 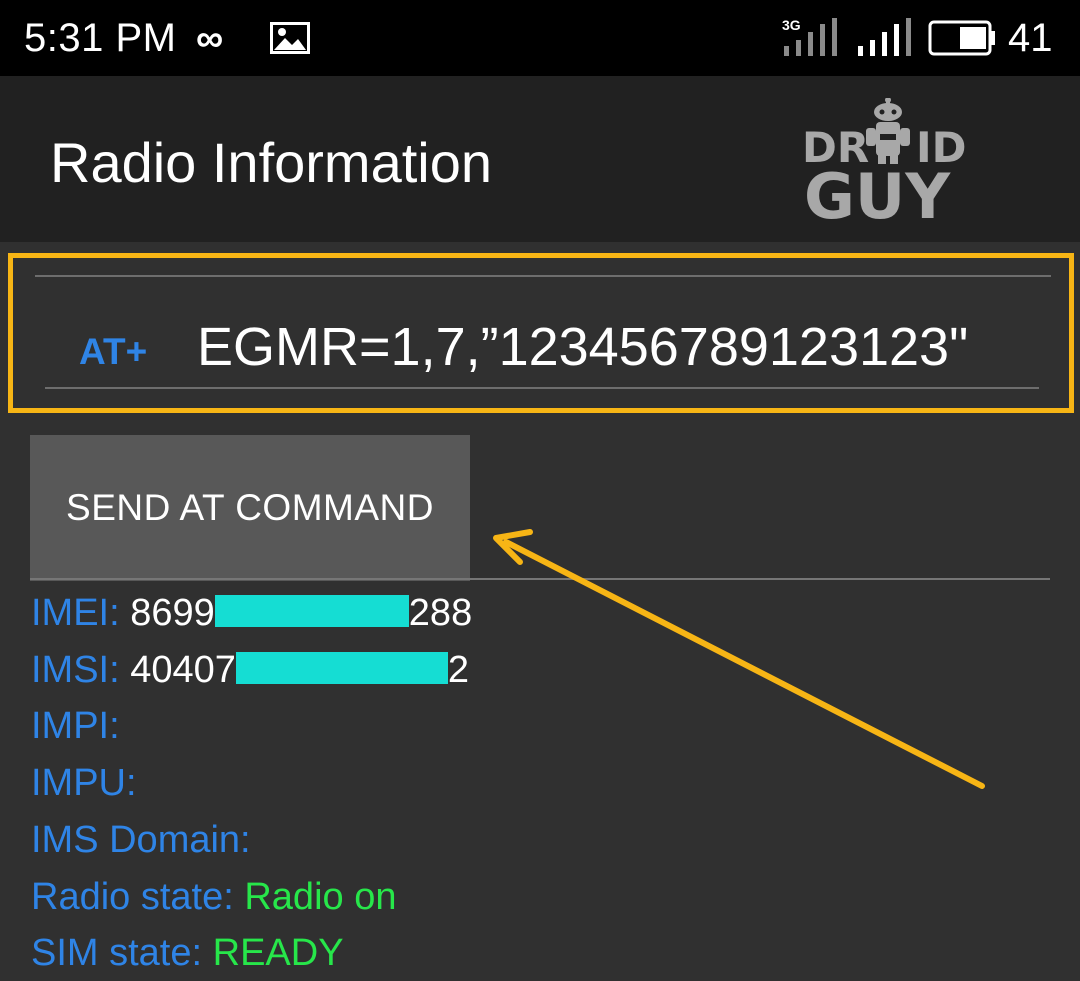 I want to click on network-type-label: 3G, so click(x=791, y=25).